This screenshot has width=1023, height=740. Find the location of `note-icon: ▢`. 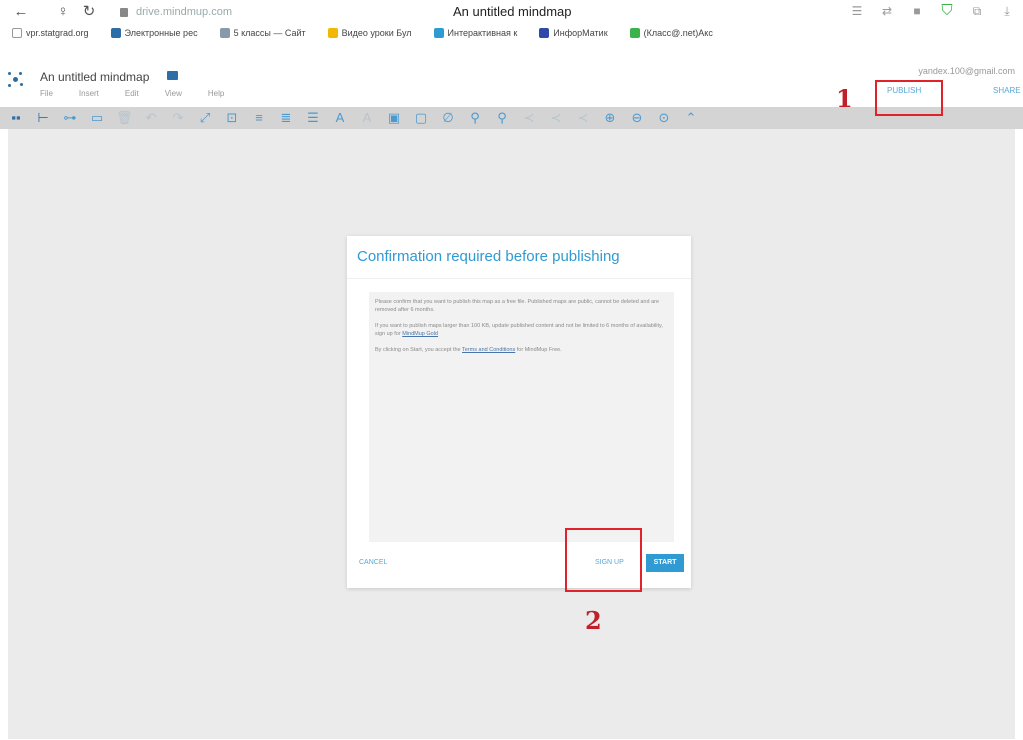

note-icon: ▢ is located at coordinates (421, 118).